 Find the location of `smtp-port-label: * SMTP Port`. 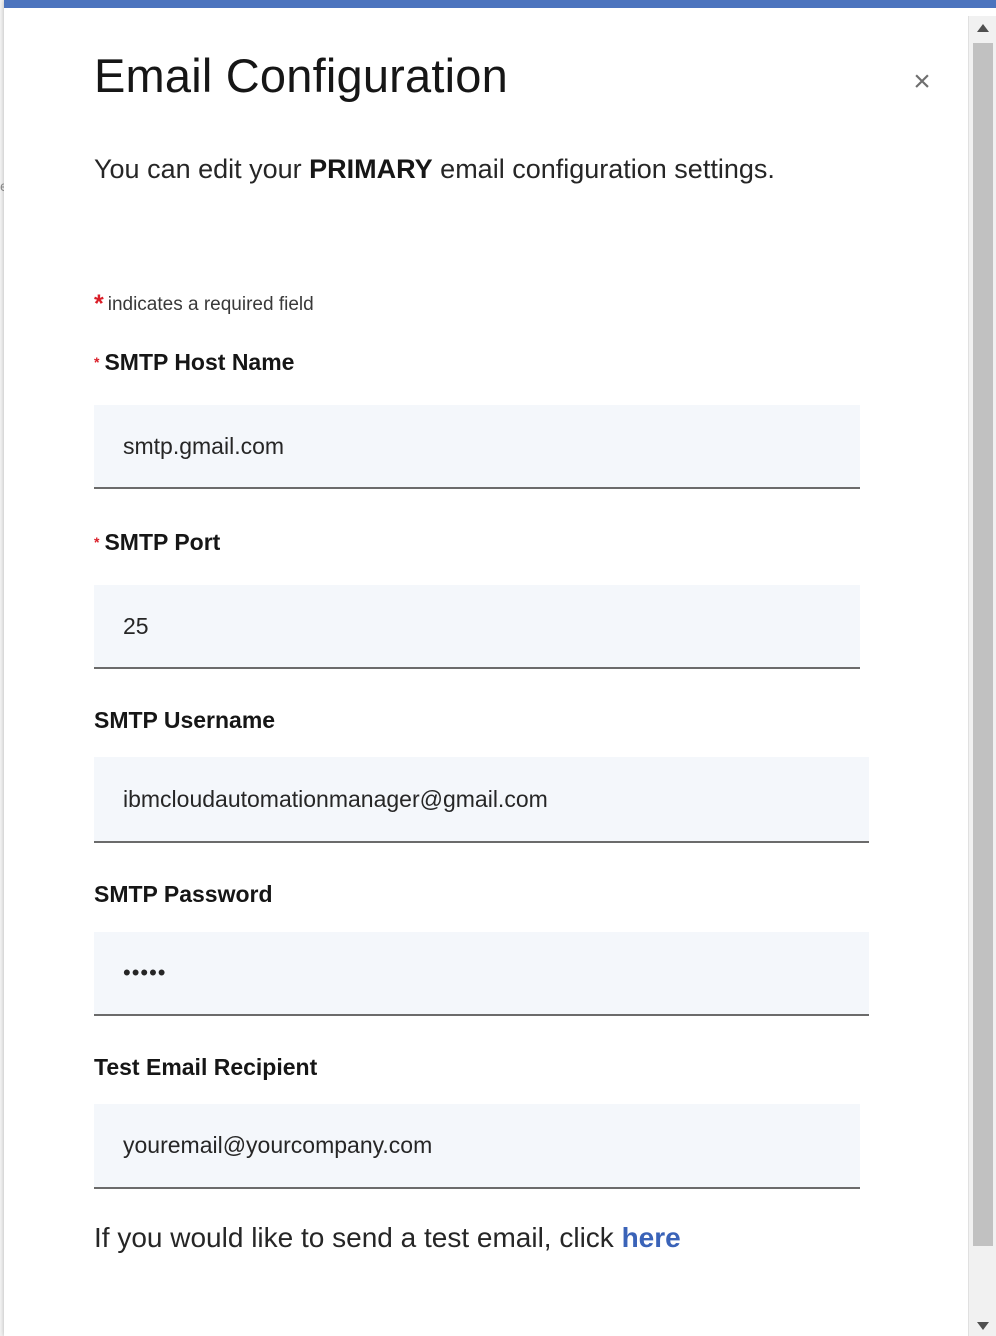

smtp-port-label: * SMTP Port is located at coordinates (157, 542).